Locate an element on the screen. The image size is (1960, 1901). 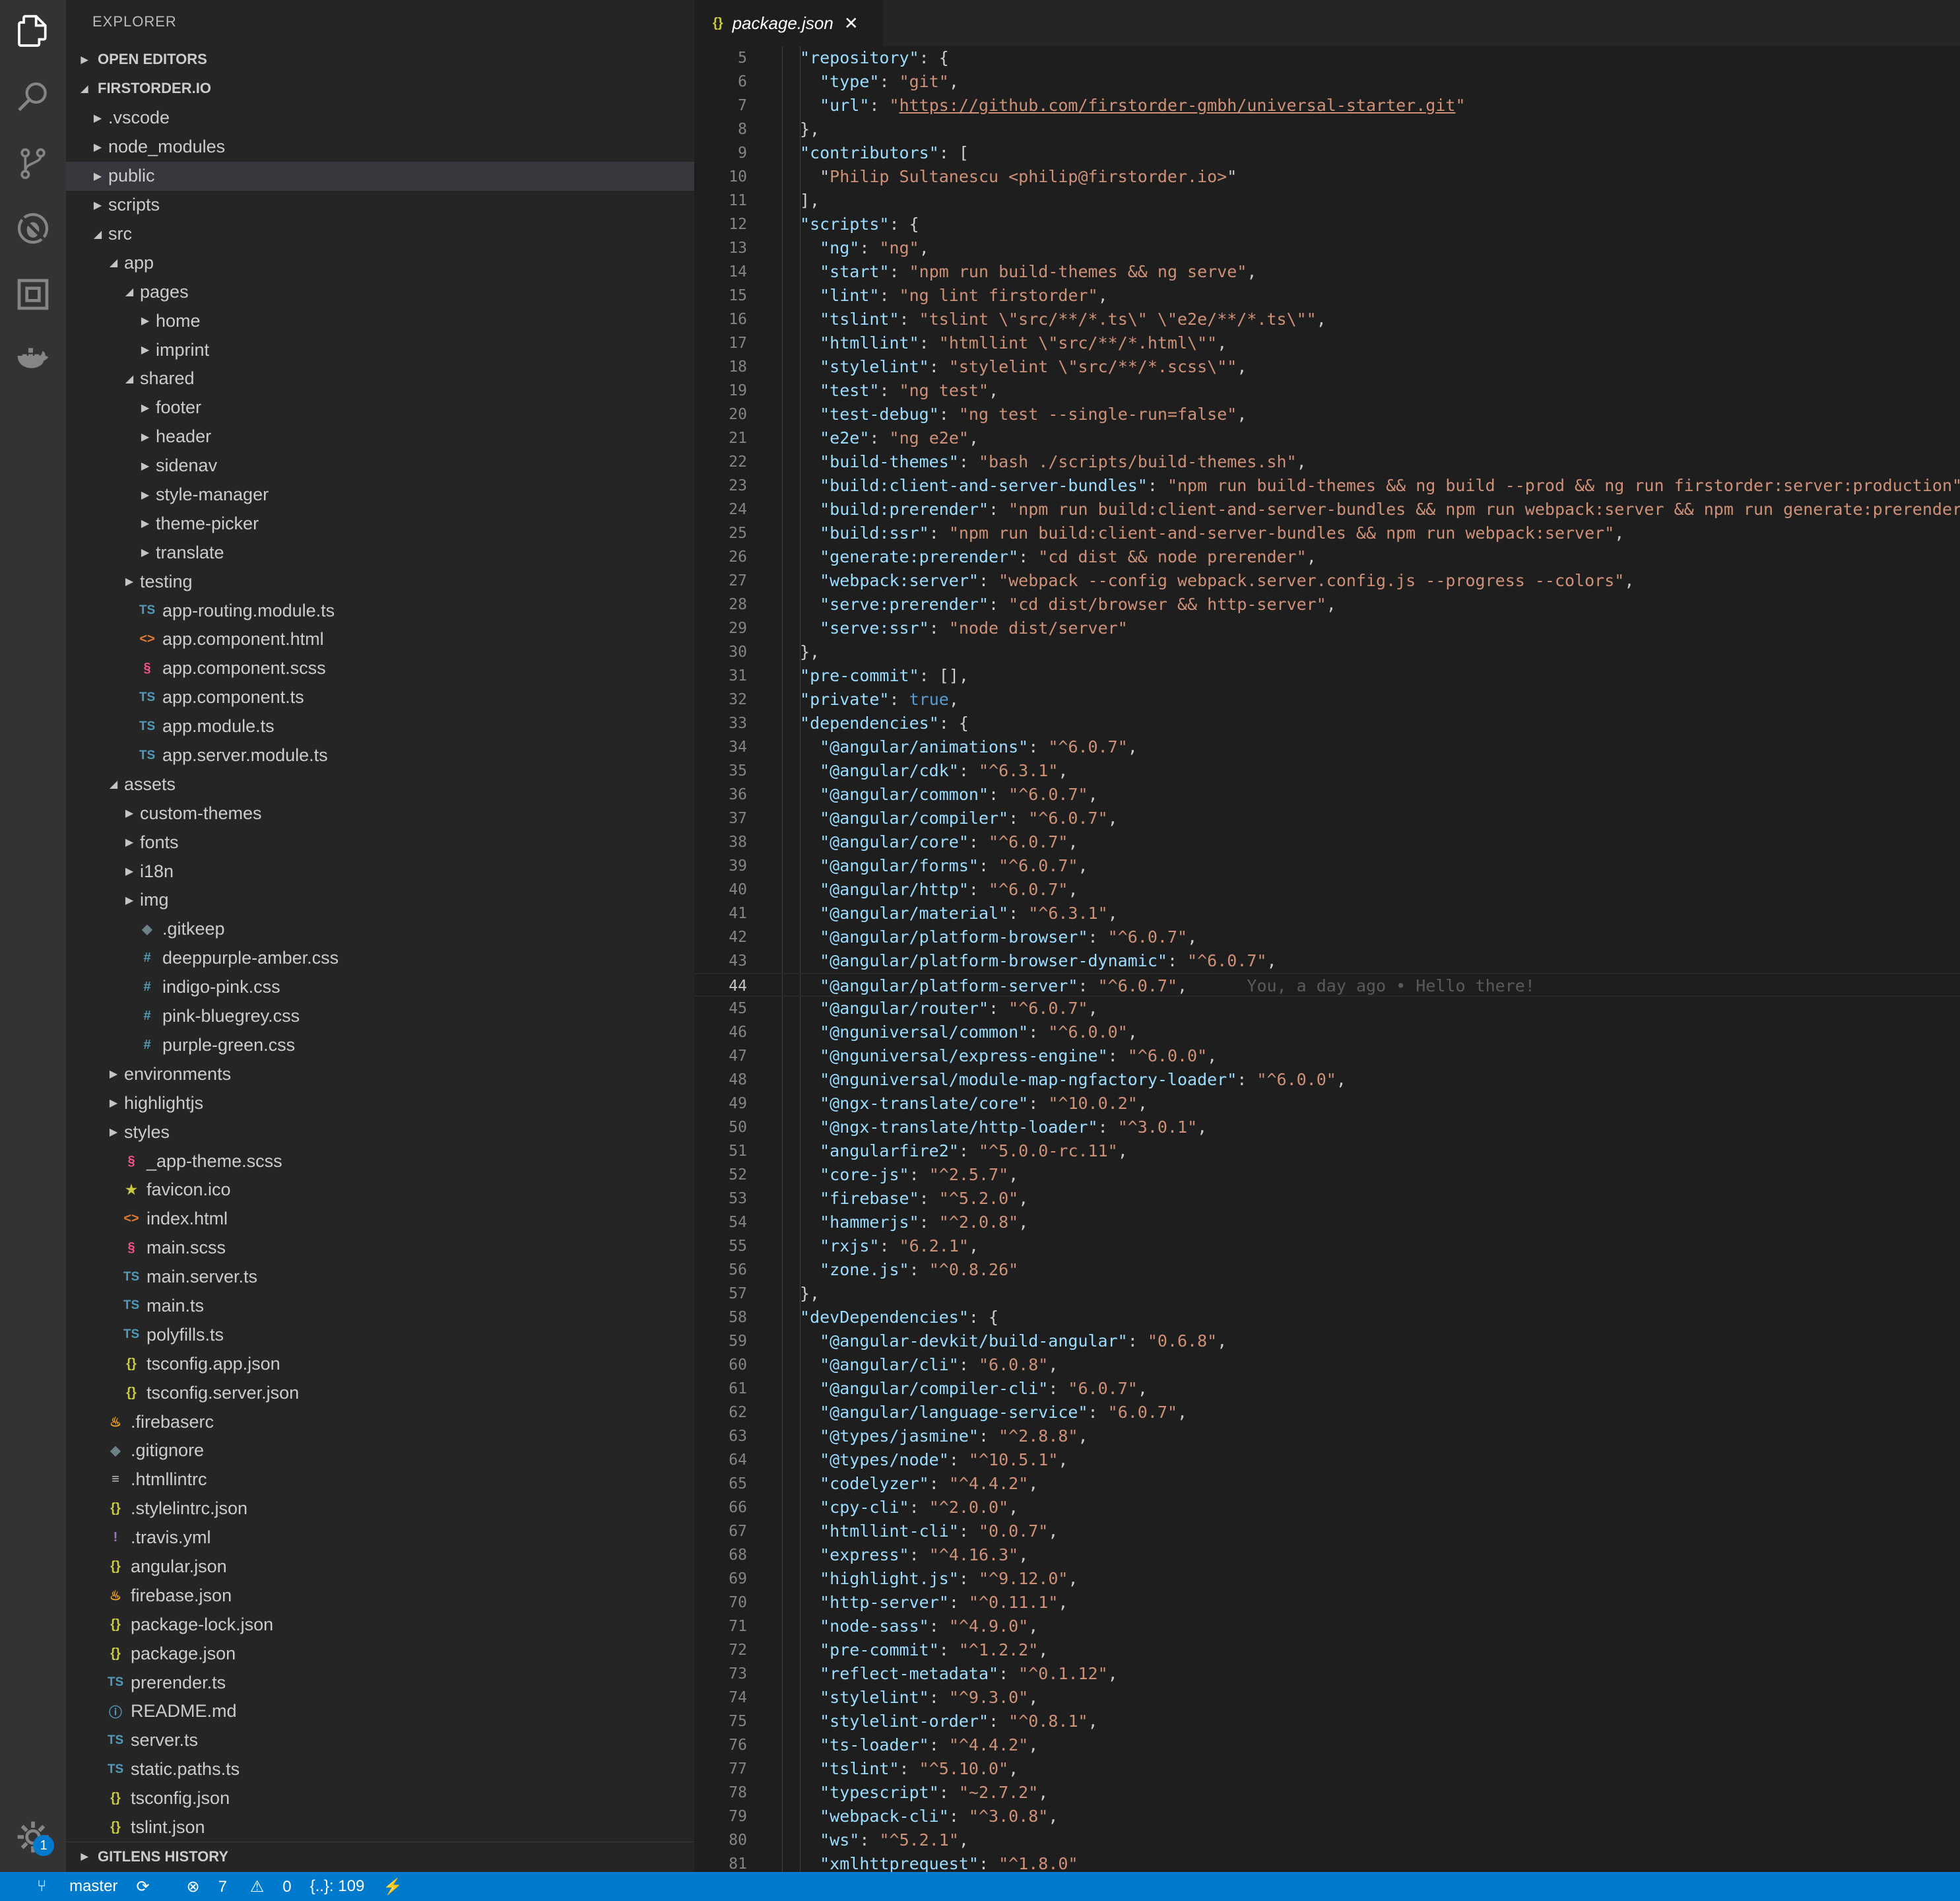
tree-file: {} tslint.json is located at coordinates (380, 1827).